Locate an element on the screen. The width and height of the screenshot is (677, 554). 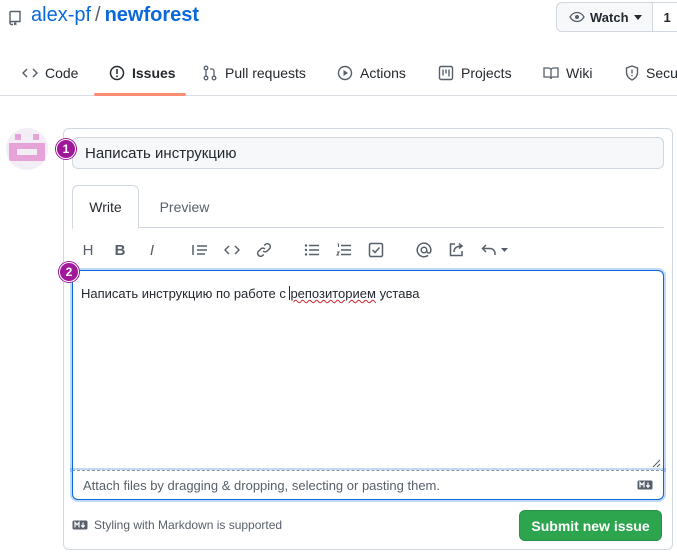
tab-issues: Issues is located at coordinates (142, 73).